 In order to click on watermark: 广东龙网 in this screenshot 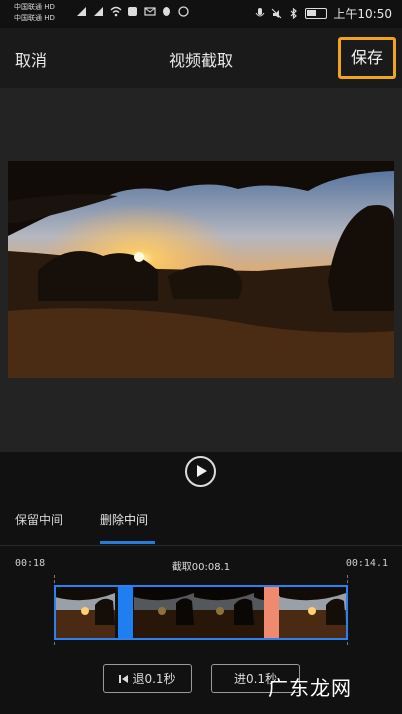, I will do `click(310, 688)`.